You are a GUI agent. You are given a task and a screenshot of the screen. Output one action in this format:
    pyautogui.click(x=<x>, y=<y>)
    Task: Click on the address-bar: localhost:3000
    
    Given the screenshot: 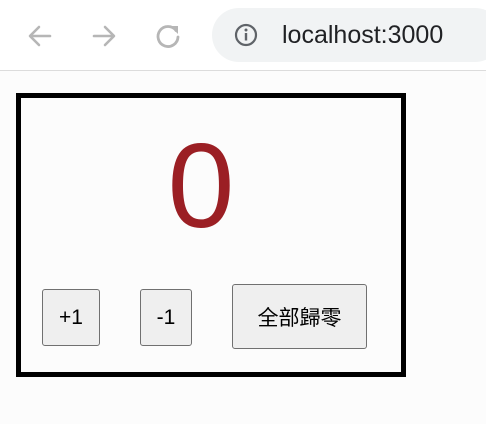 What is the action you would take?
    pyautogui.click(x=349, y=35)
    